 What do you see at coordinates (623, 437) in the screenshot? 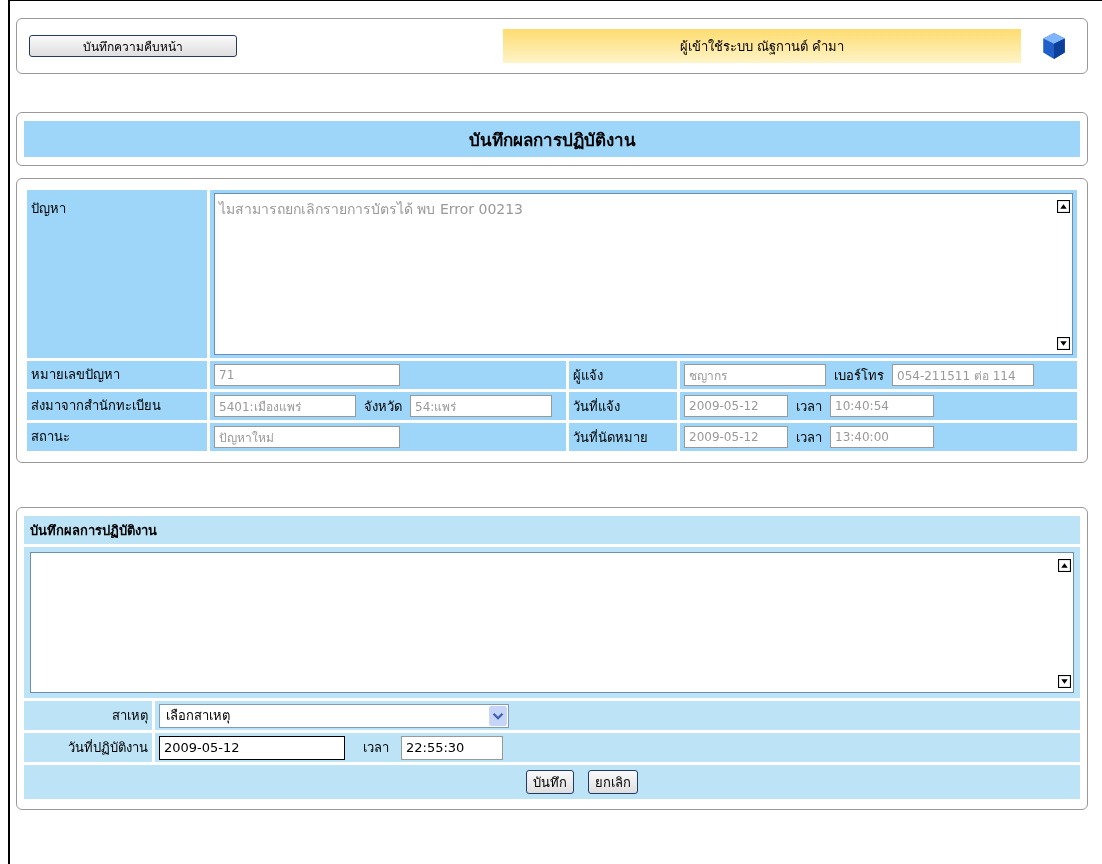
I see `row-label: วันที่นัดหมาย` at bounding box center [623, 437].